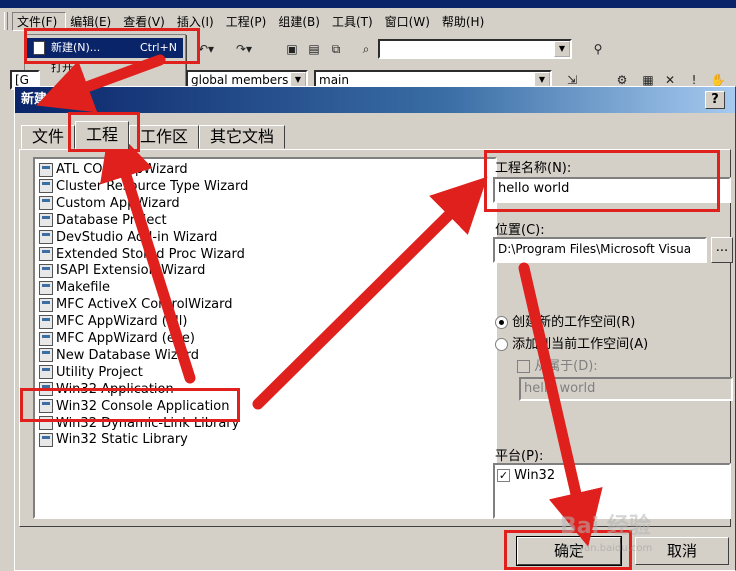 Image resolution: width=736 pixels, height=571 pixels. I want to click on help-button: ?, so click(715, 100).